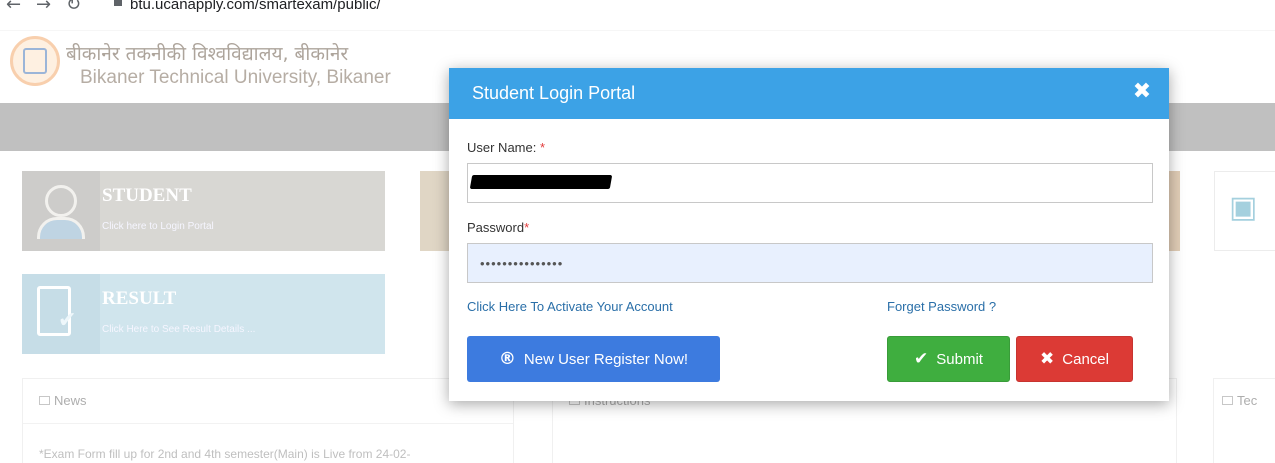 The image size is (1275, 463). I want to click on arrow-left-icon: ←, so click(13, 7).